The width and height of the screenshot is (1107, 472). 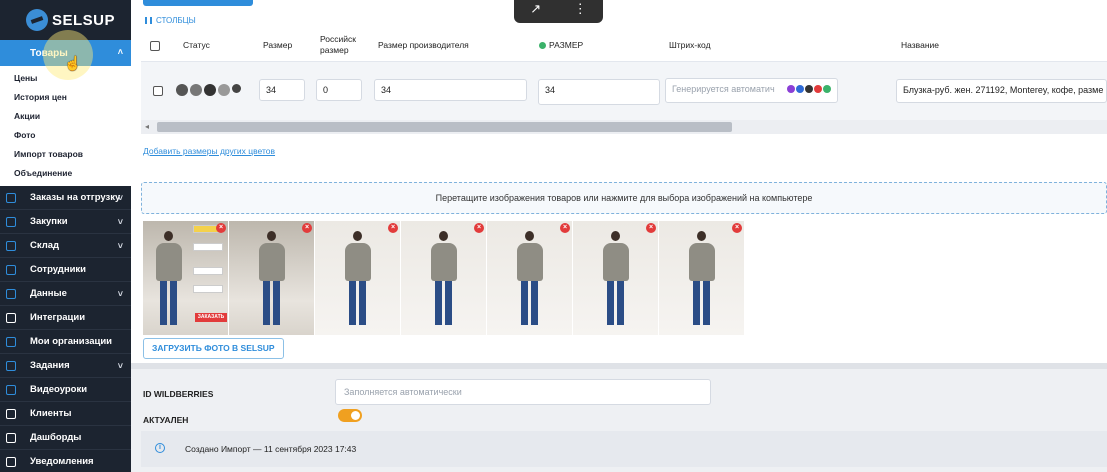 What do you see at coordinates (278, 45) in the screenshot?
I see `header-size: Размер` at bounding box center [278, 45].